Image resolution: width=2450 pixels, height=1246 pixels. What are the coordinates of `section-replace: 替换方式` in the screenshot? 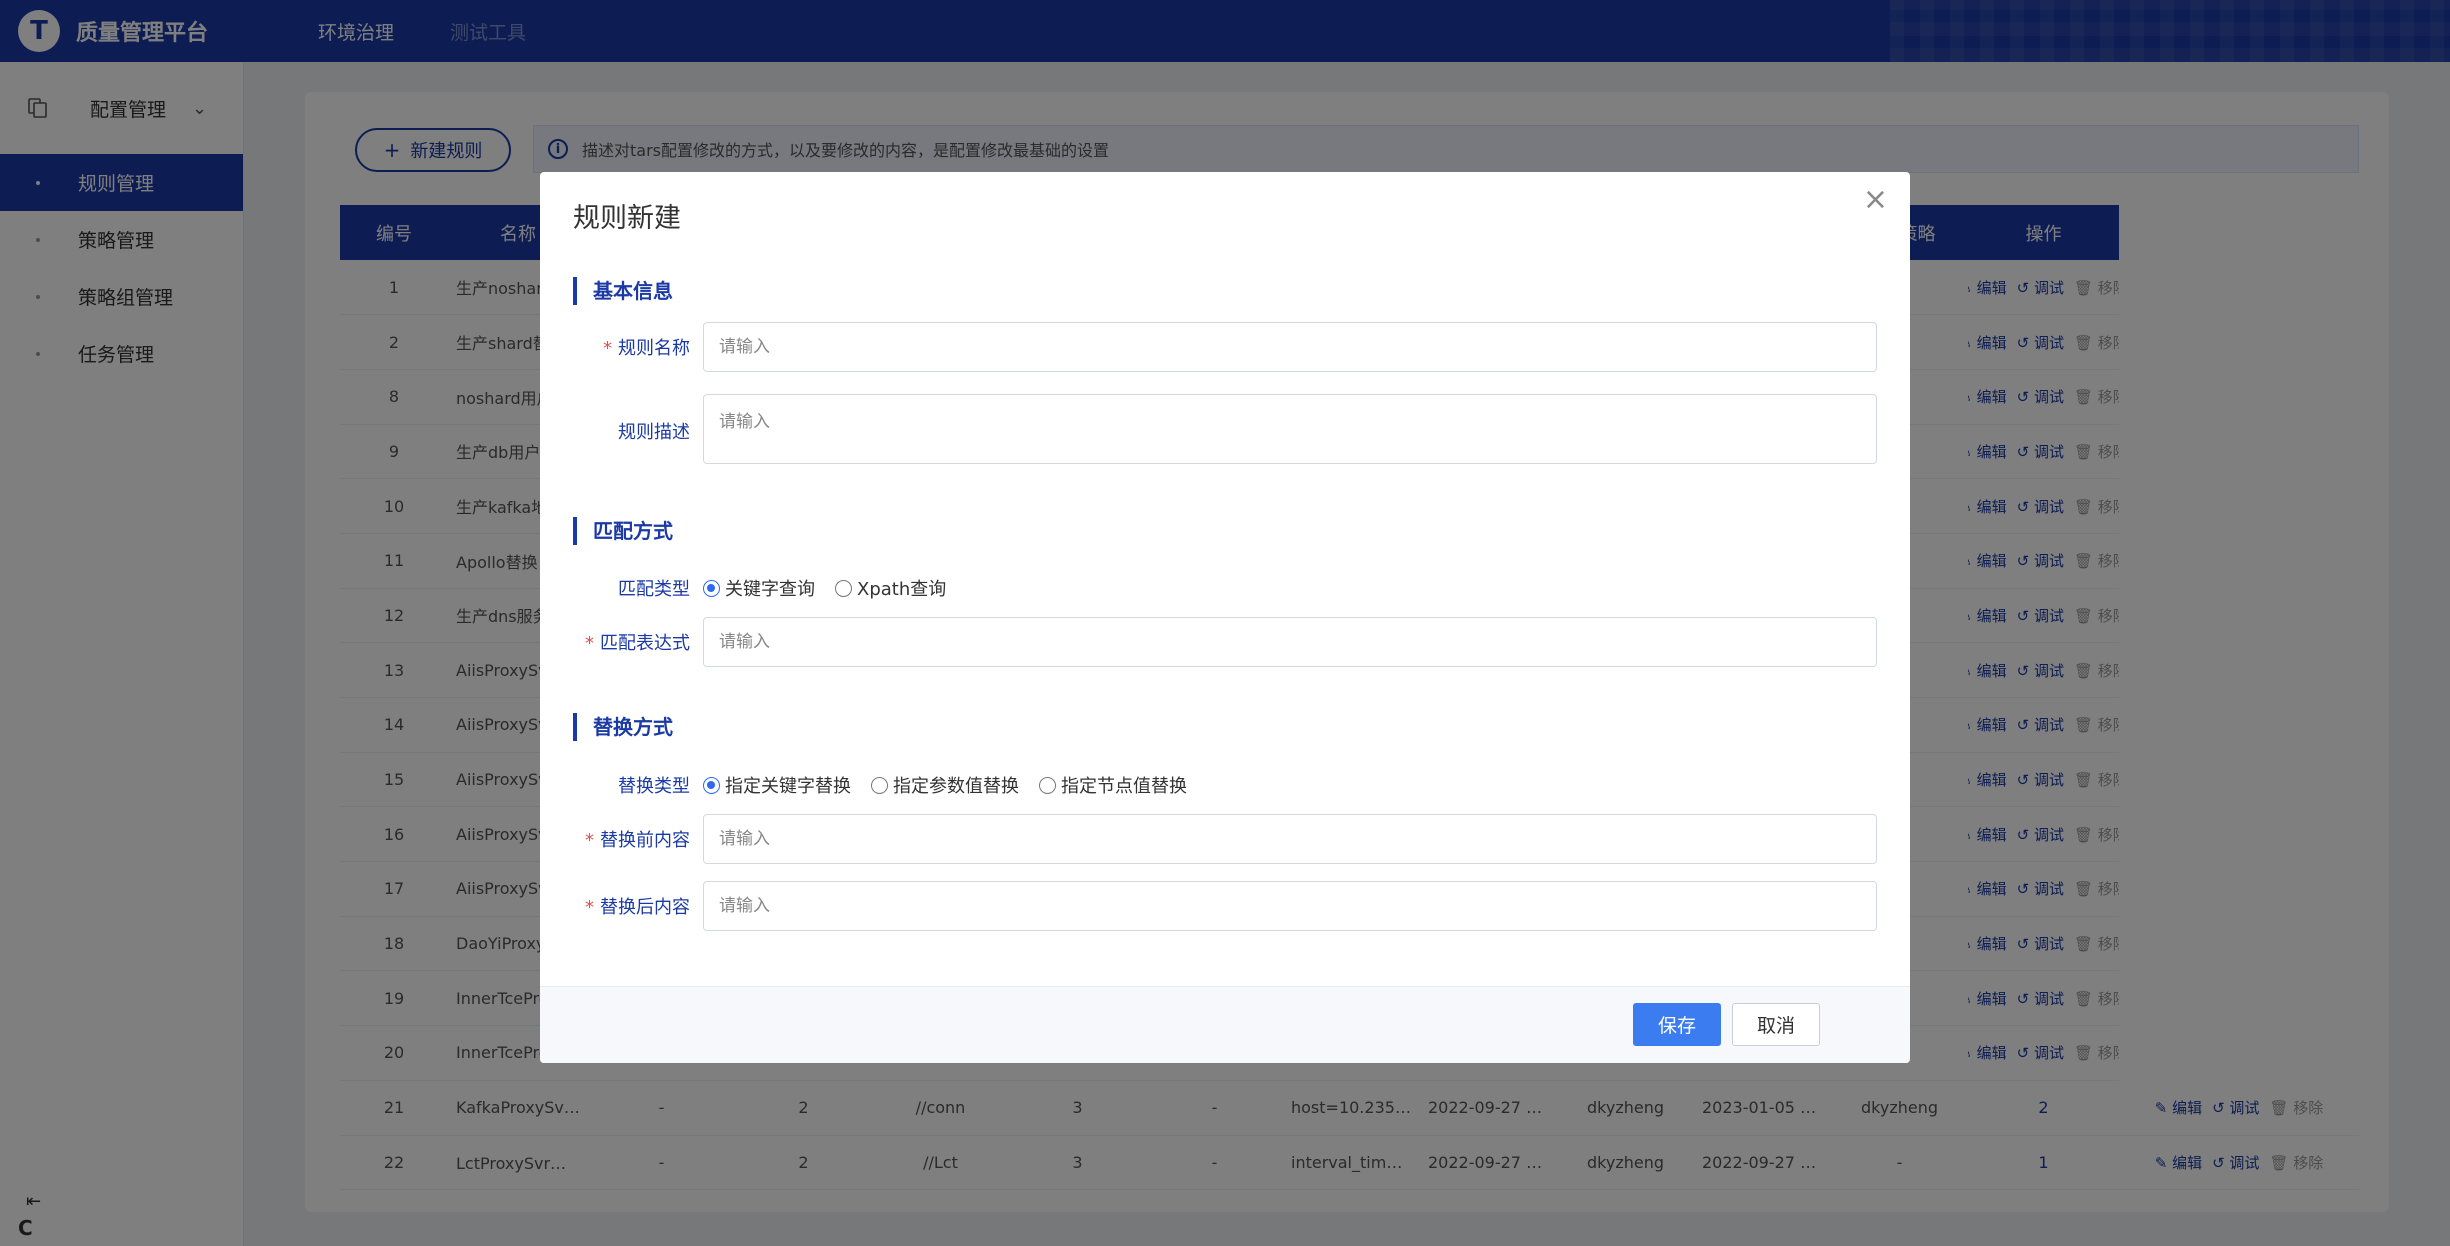 It's located at (623, 727).